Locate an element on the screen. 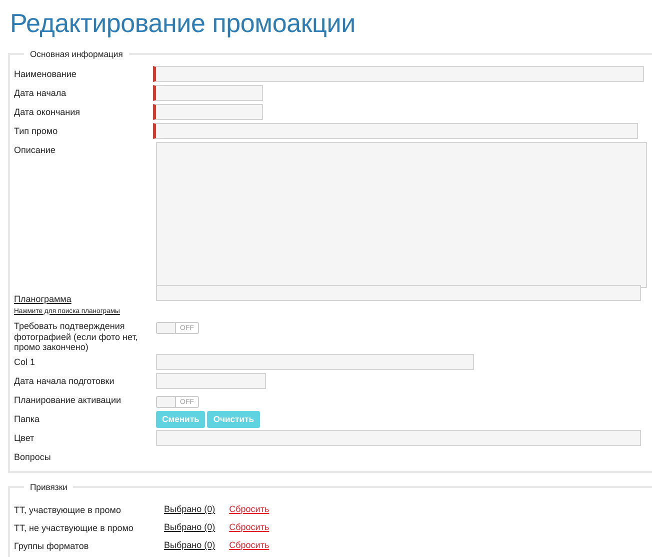 This screenshot has width=652, height=557. field-label: Группы форматов is located at coordinates (52, 546).